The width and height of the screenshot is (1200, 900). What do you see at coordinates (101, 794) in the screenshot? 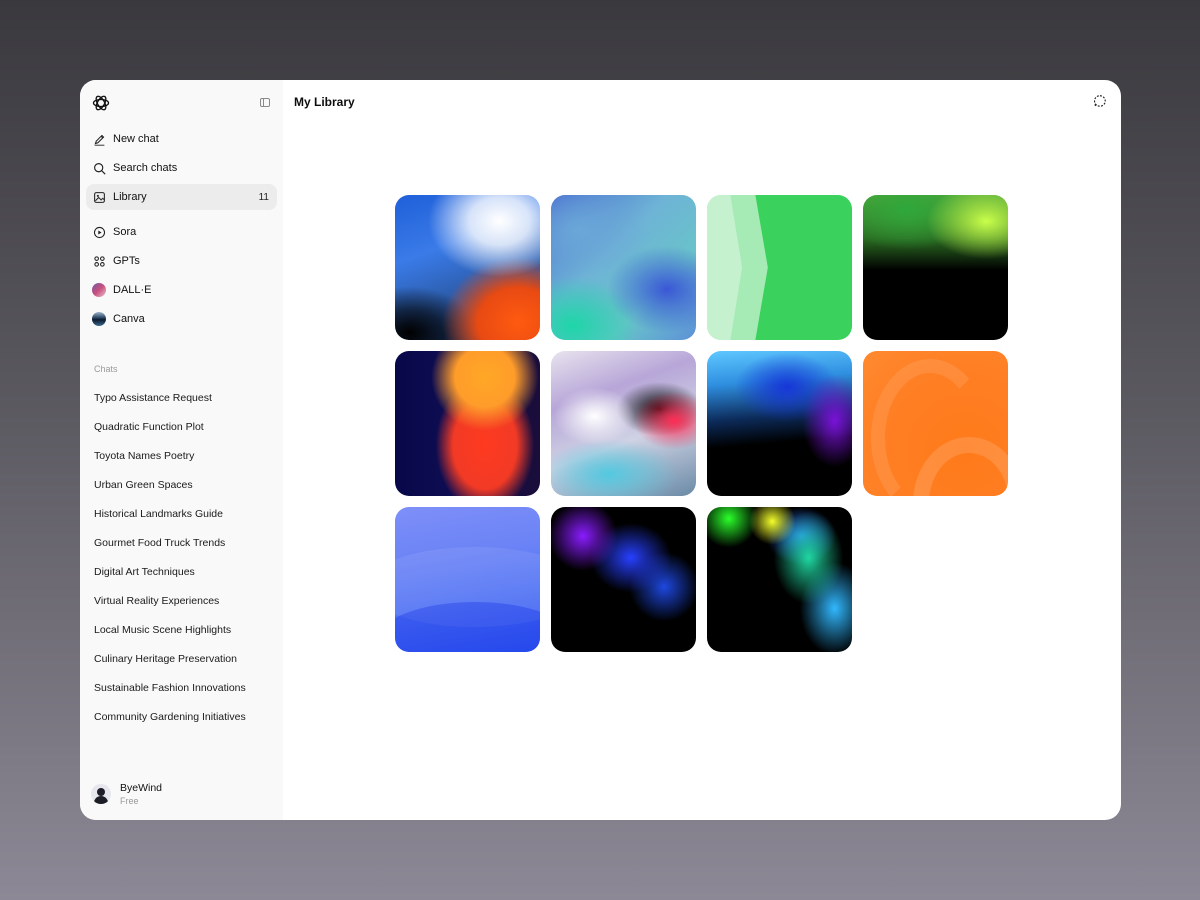
I see `avatar` at bounding box center [101, 794].